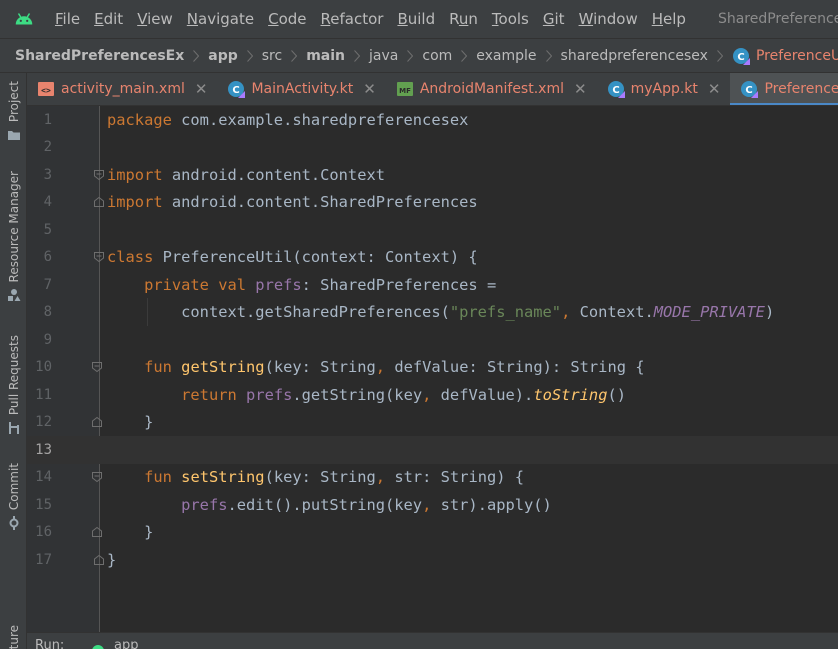 This screenshot has height=649, width=838. What do you see at coordinates (608, 19) in the screenshot?
I see `menu-window: Window` at bounding box center [608, 19].